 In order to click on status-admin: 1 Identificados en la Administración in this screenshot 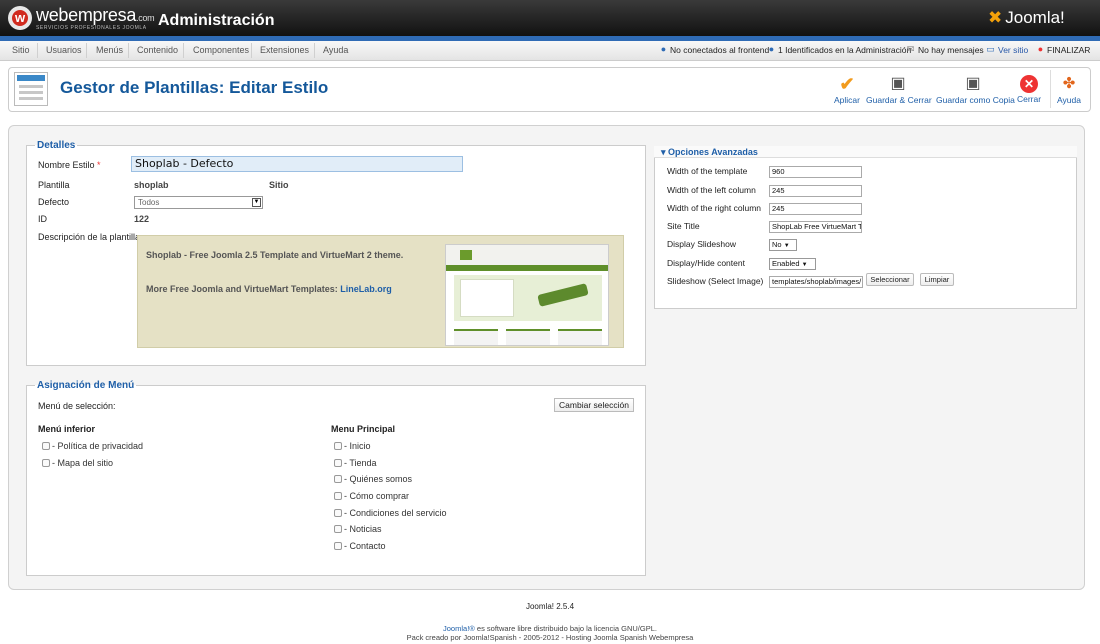, I will do `click(845, 50)`.